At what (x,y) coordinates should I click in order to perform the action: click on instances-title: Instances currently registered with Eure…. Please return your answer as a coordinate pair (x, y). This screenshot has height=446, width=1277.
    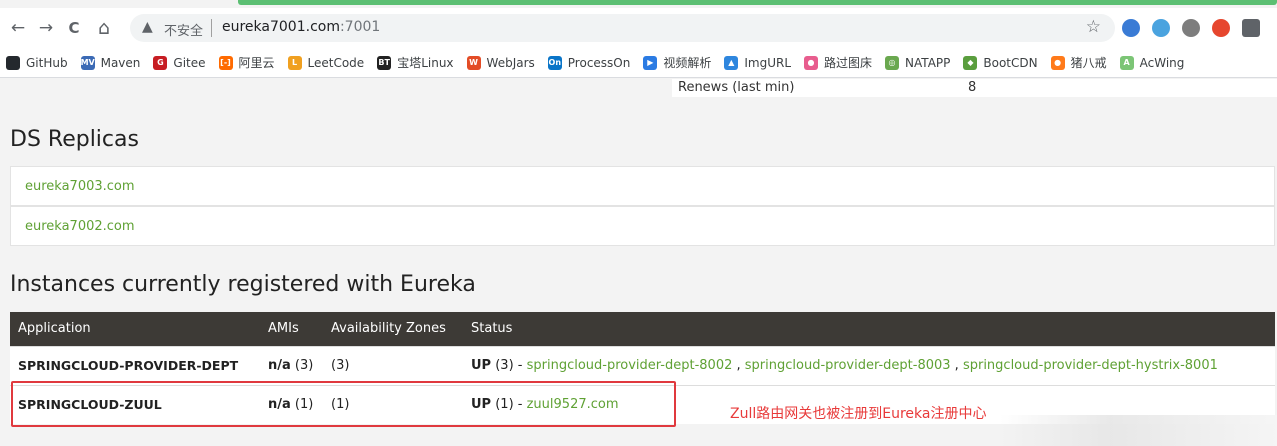
    Looking at the image, I should click on (243, 284).